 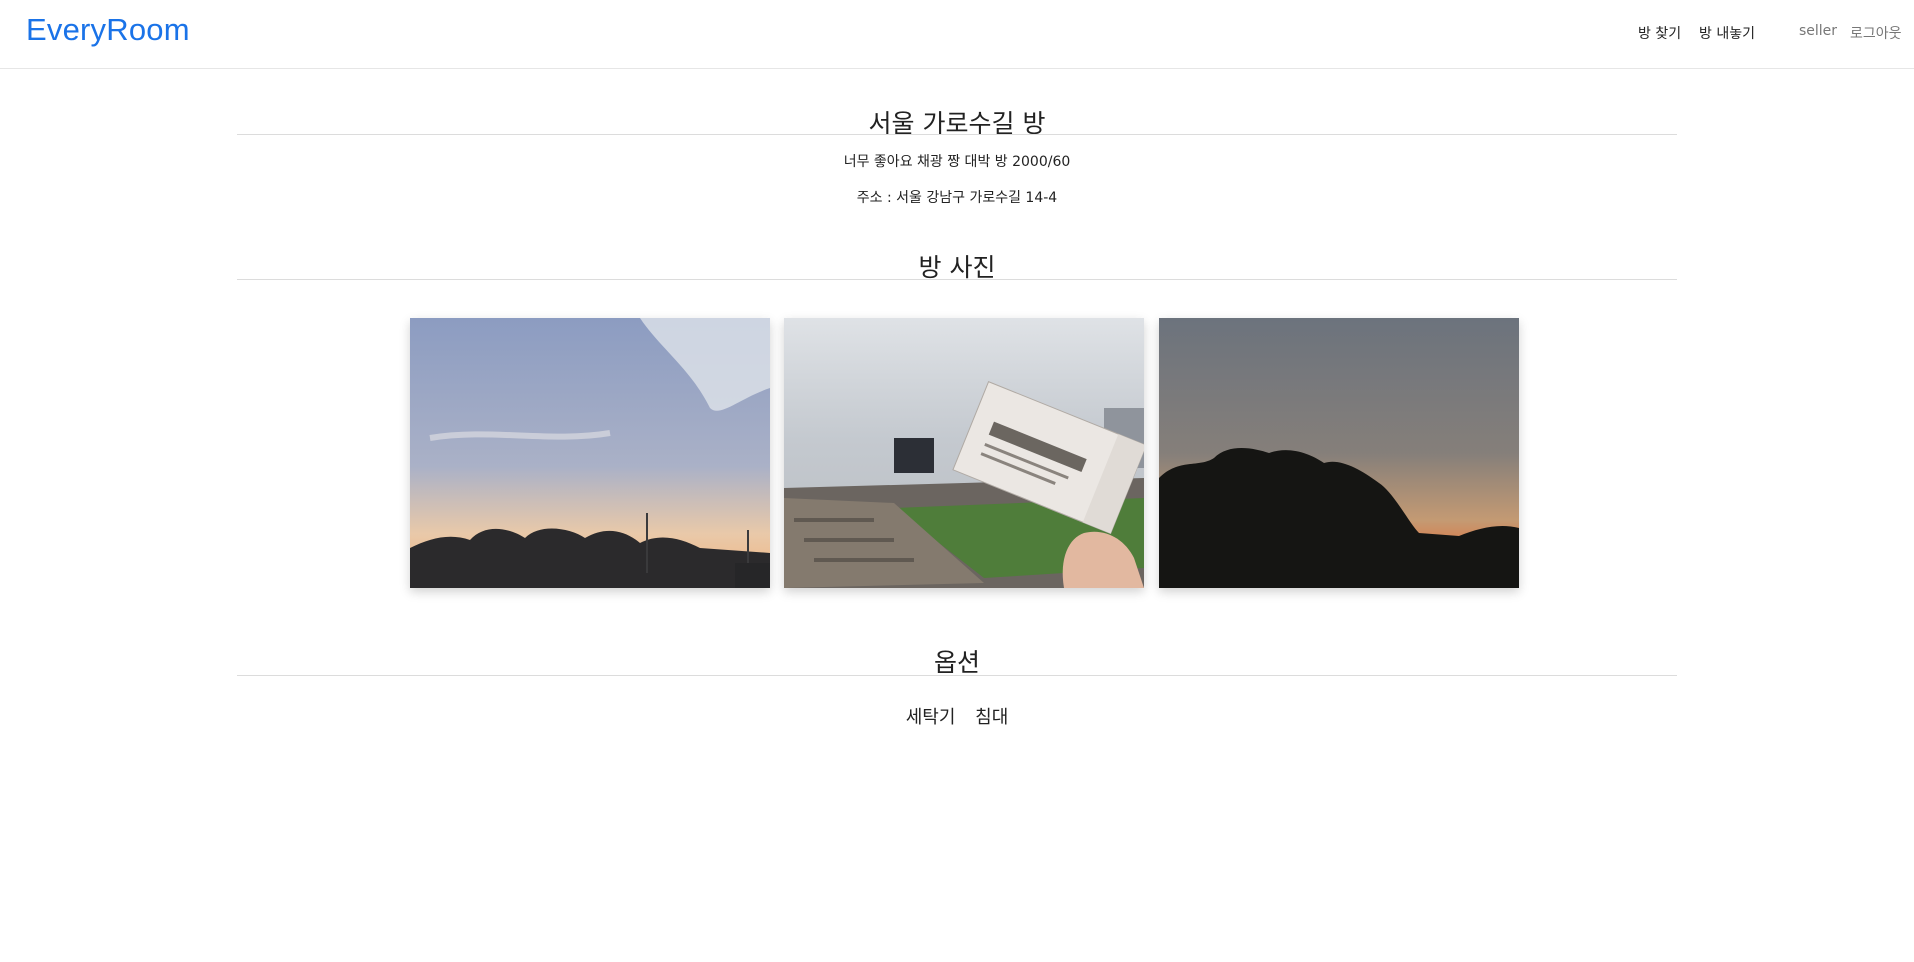 What do you see at coordinates (957, 198) in the screenshot?
I see `room-address: 주소 : 서울 강남구 가로수길 14-4` at bounding box center [957, 198].